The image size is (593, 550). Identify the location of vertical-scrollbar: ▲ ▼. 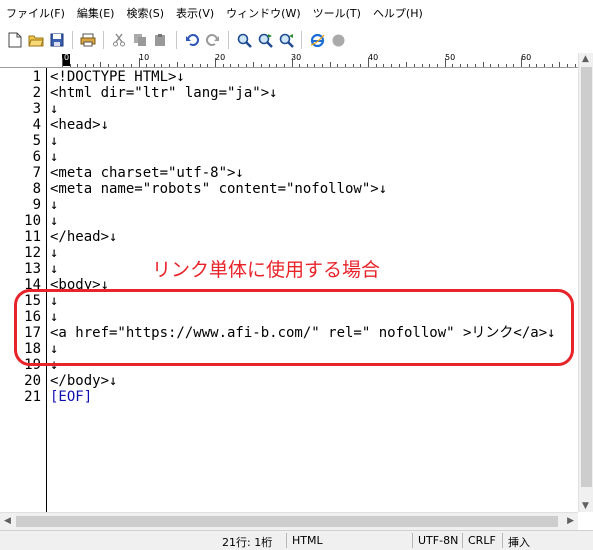
(585, 282).